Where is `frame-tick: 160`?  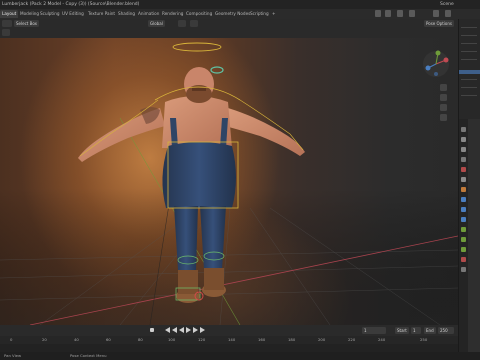 frame-tick: 160 is located at coordinates (262, 339).